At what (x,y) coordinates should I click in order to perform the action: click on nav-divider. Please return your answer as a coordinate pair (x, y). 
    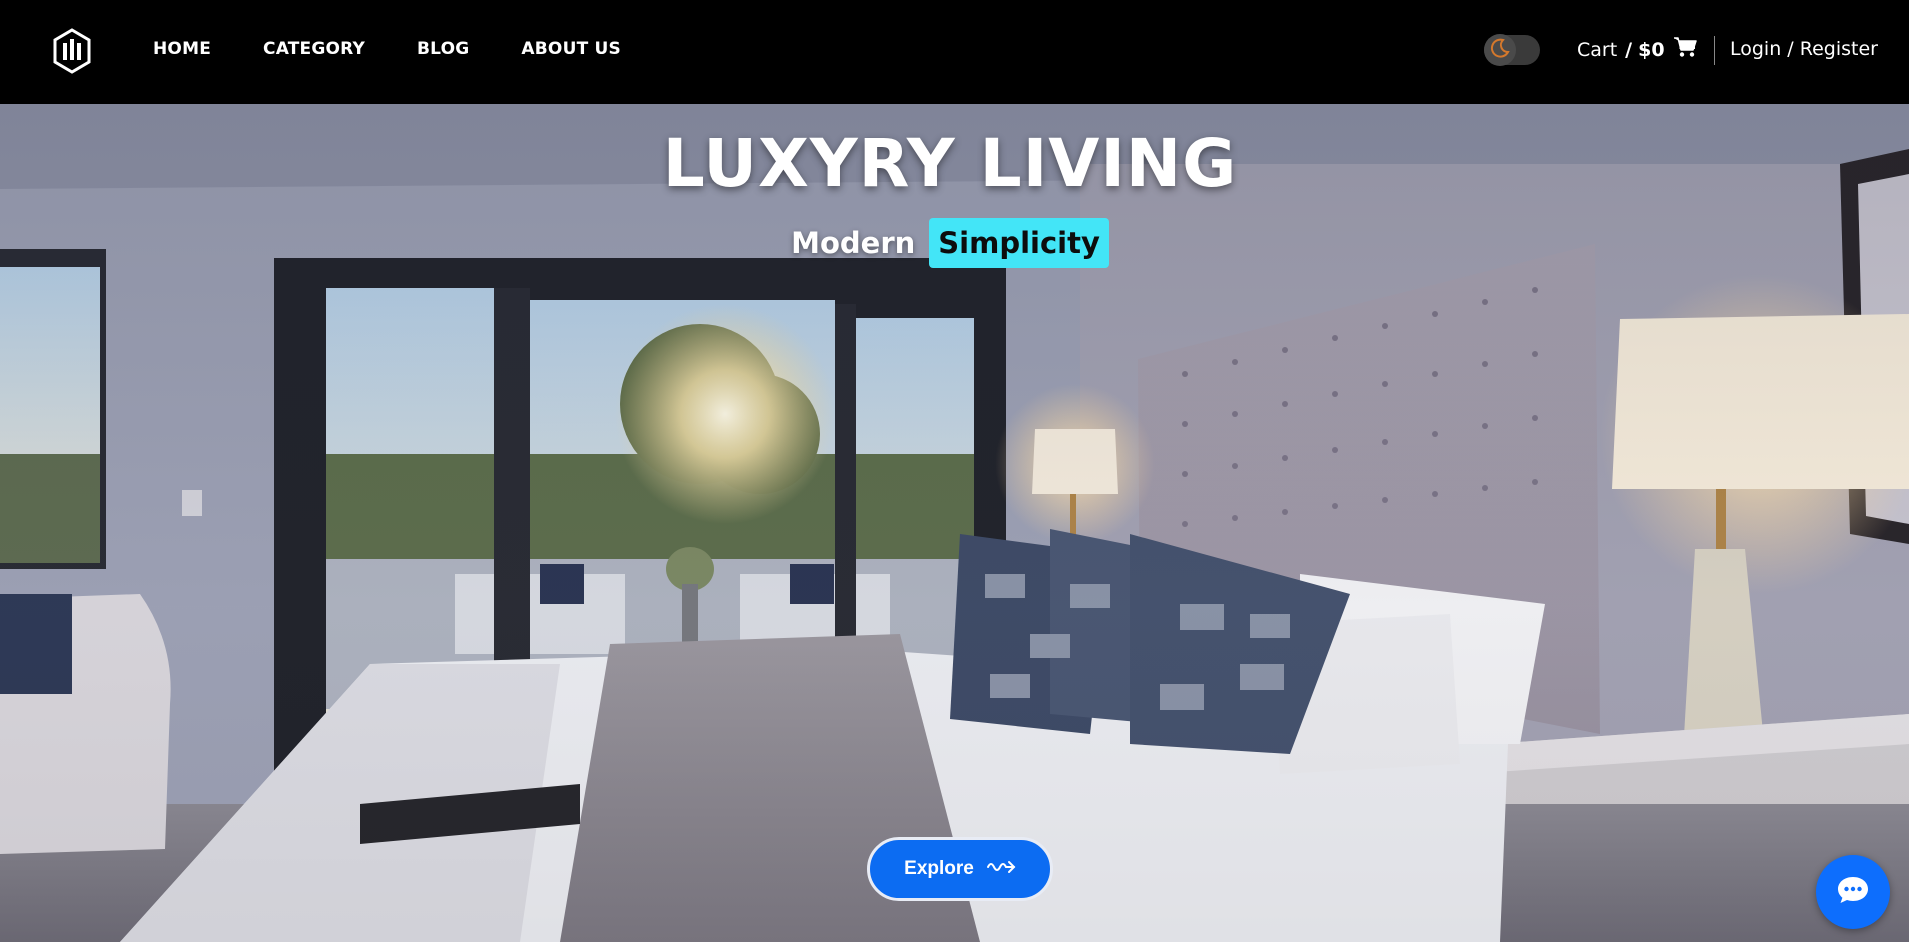
    Looking at the image, I should click on (1714, 50).